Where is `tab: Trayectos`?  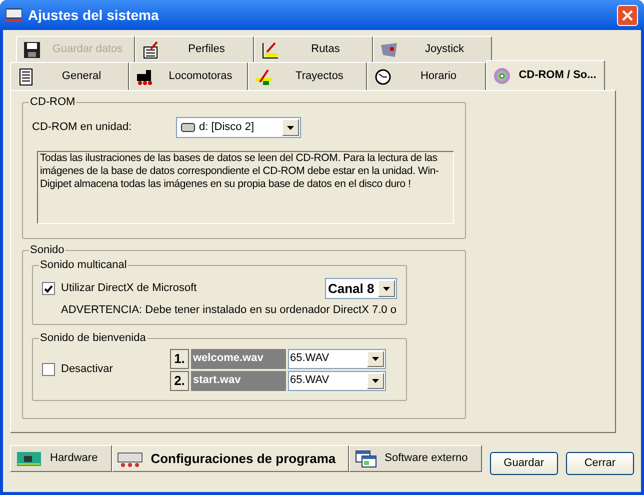 tab: Trayectos is located at coordinates (307, 76).